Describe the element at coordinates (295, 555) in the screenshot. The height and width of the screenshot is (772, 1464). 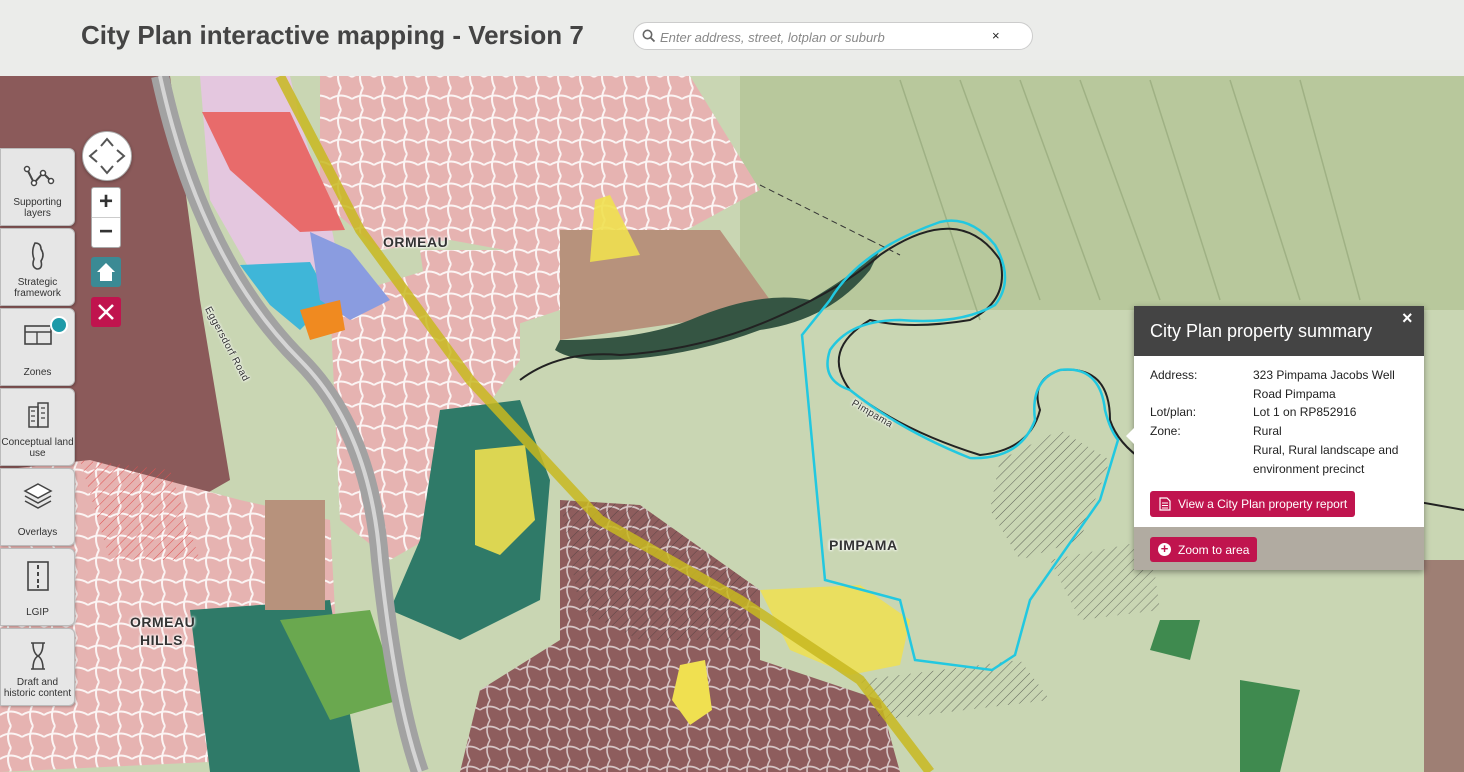
I see `open-space-west` at that location.